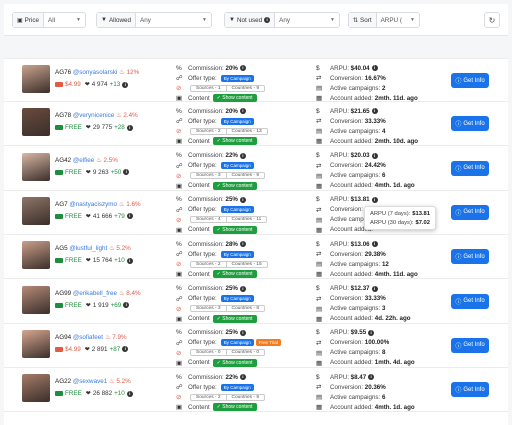 This screenshot has height=425, width=512. What do you see at coordinates (227, 176) in the screenshot?
I see `sources-countries-pill: Sources - 3 Countries - 9` at bounding box center [227, 176].